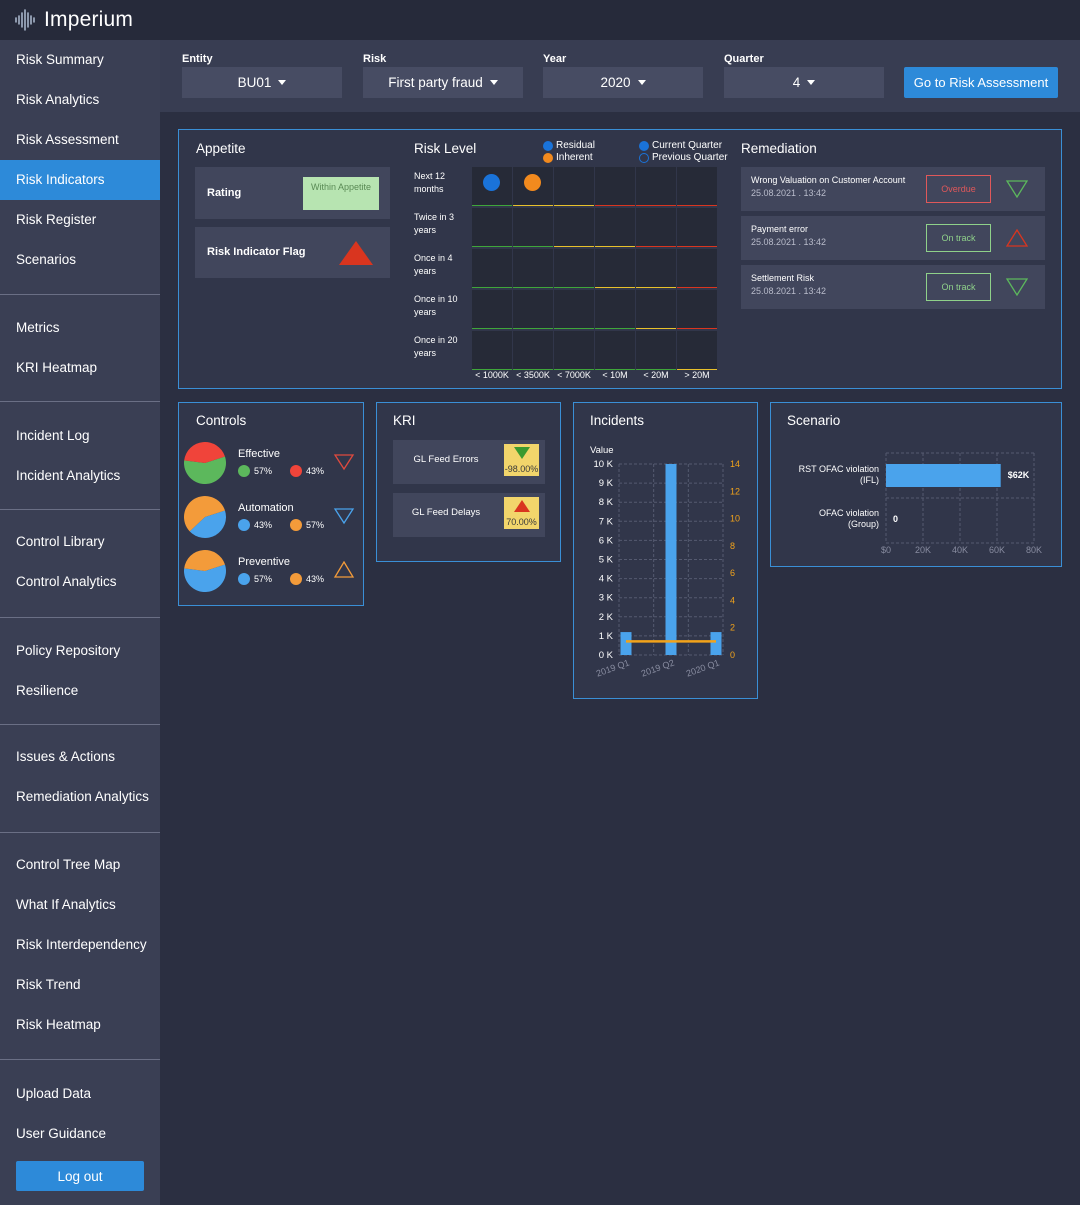  Describe the element at coordinates (80, 60) in the screenshot. I see `sidebar-item-risk-summary: Risk Summary` at that location.